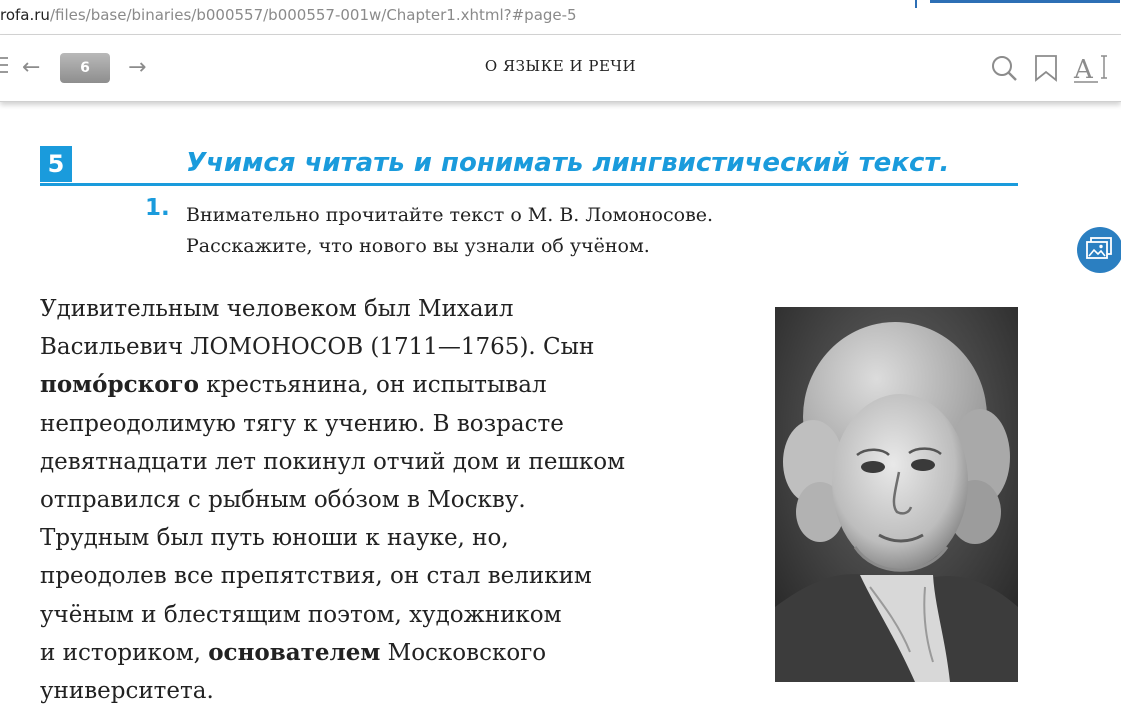  Describe the element at coordinates (283, 500) in the screenshot. I see `text-line: отправился с рыбным обо́зом в Москву.` at that location.